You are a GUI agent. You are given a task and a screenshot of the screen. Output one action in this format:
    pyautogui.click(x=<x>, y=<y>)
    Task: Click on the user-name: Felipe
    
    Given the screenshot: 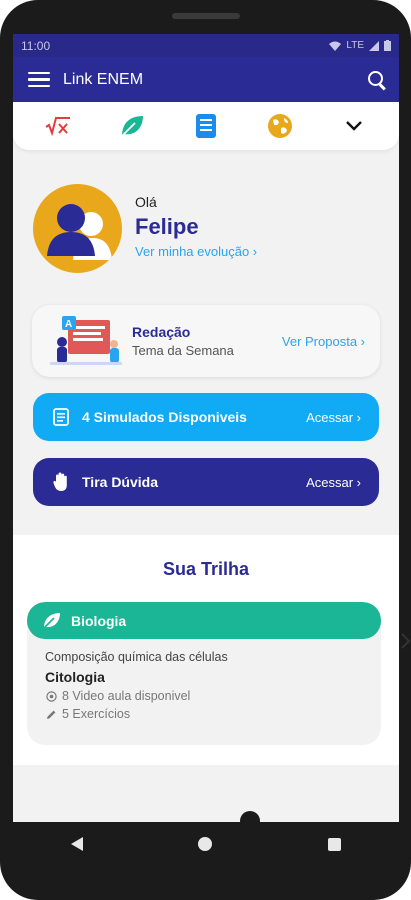 What is the action you would take?
    pyautogui.click(x=167, y=226)
    